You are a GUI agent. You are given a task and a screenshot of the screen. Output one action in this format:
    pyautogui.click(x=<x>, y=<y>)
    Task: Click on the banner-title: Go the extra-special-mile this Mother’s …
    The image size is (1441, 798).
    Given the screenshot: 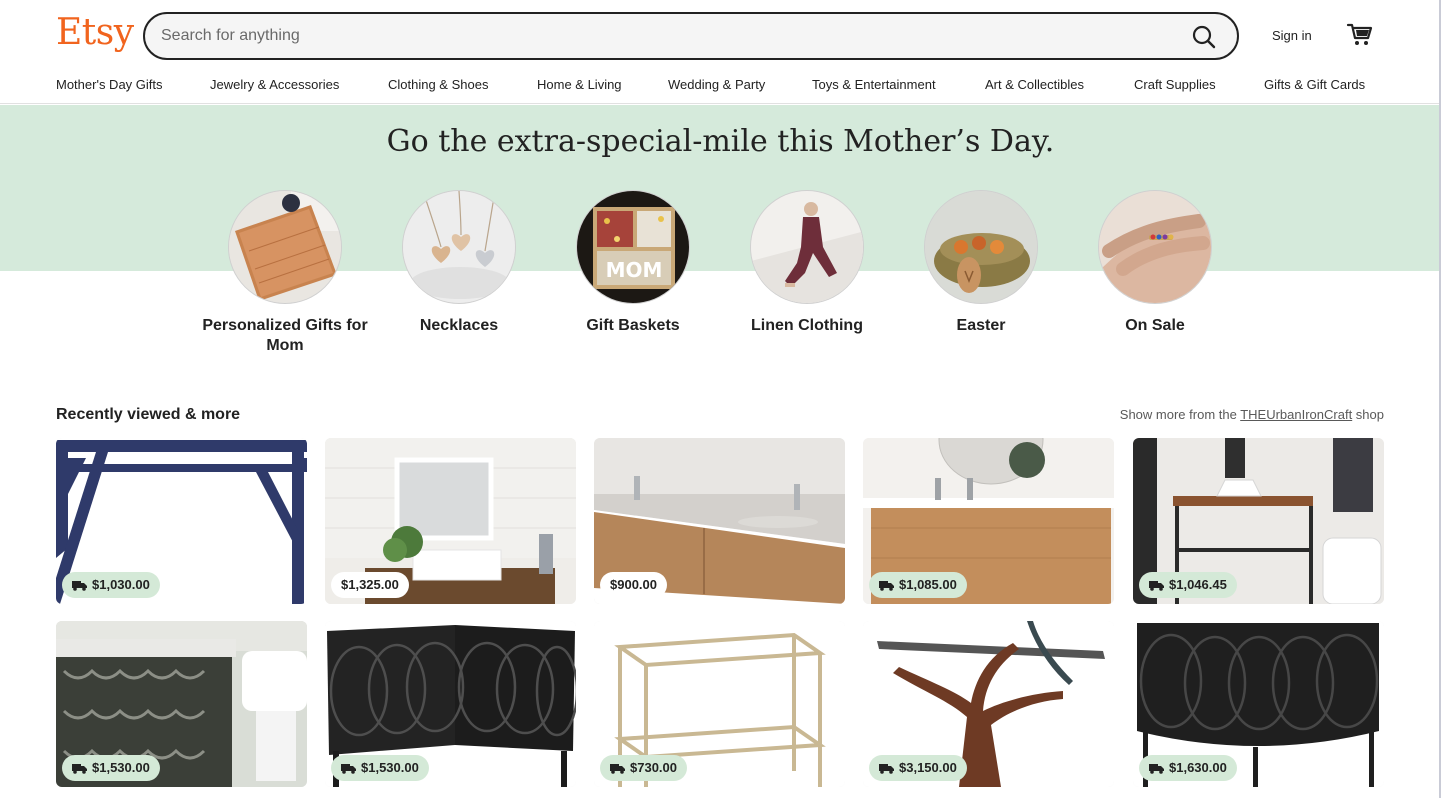 What is the action you would take?
    pyautogui.click(x=720, y=141)
    